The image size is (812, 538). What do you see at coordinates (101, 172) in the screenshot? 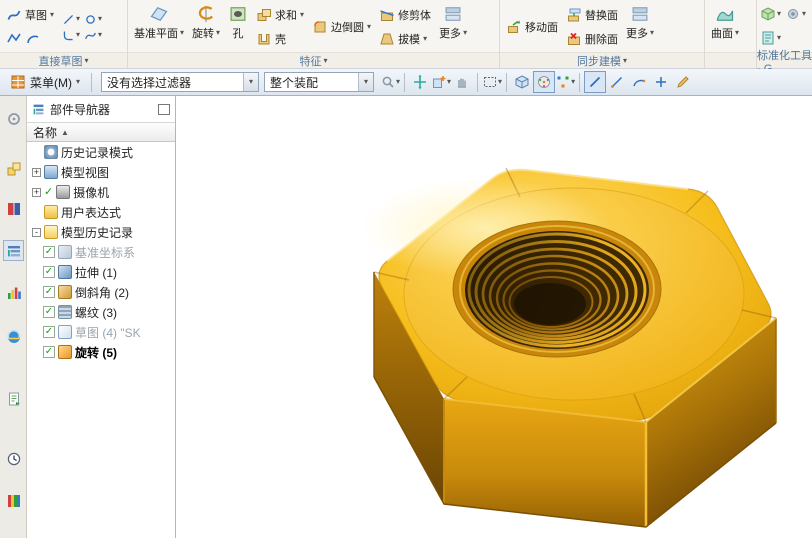
I see `tree-item-model-views: + 模型视图` at bounding box center [101, 172].